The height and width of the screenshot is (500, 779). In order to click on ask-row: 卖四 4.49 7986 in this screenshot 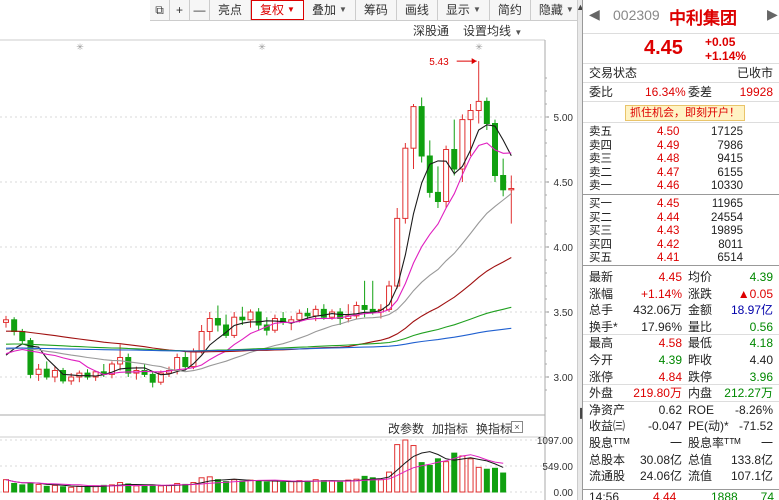, I will do `click(681, 147)`.